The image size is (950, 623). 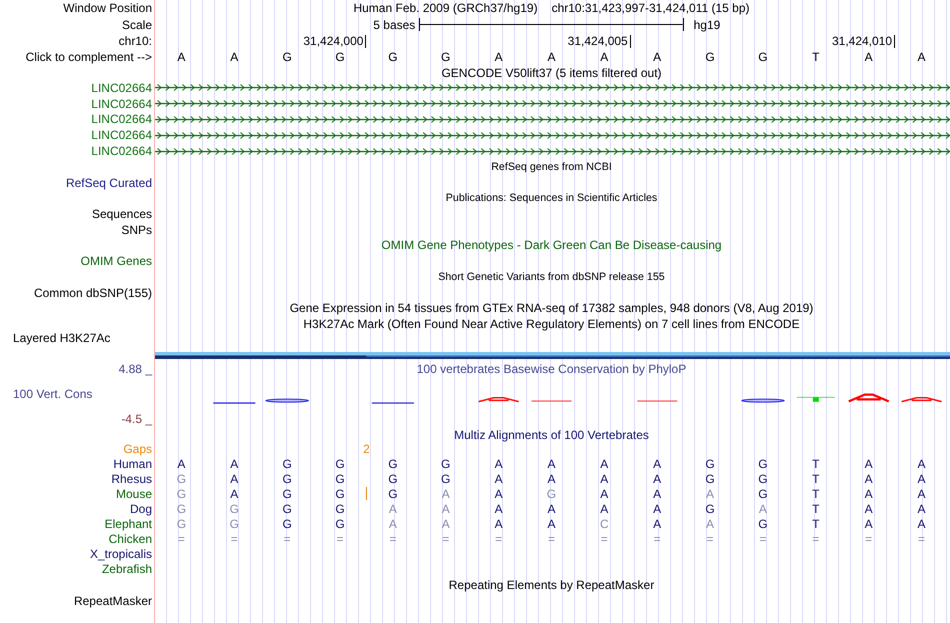 What do you see at coordinates (137, 25) in the screenshot?
I see `track-label: Scale` at bounding box center [137, 25].